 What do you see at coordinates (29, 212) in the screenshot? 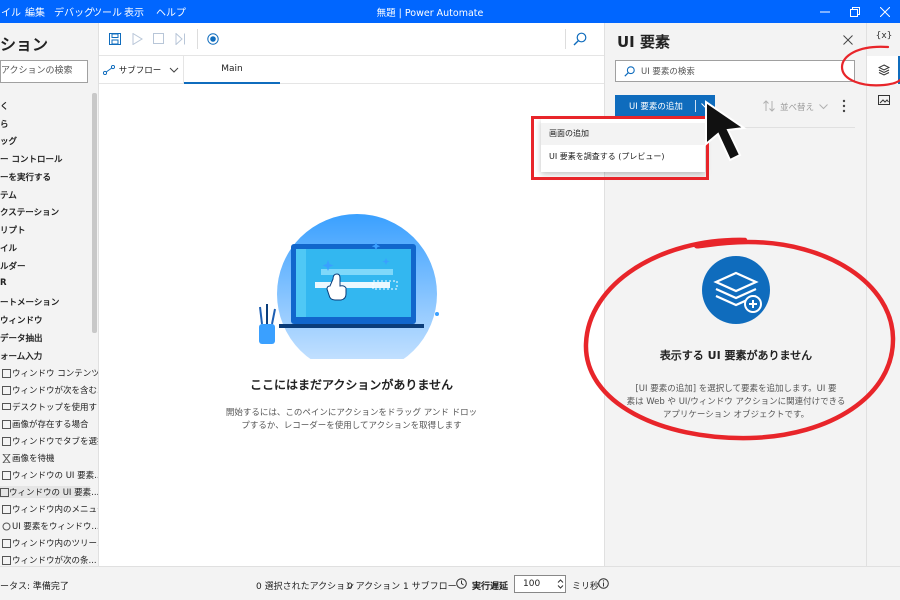
I see `category-item: クステーション` at bounding box center [29, 212].